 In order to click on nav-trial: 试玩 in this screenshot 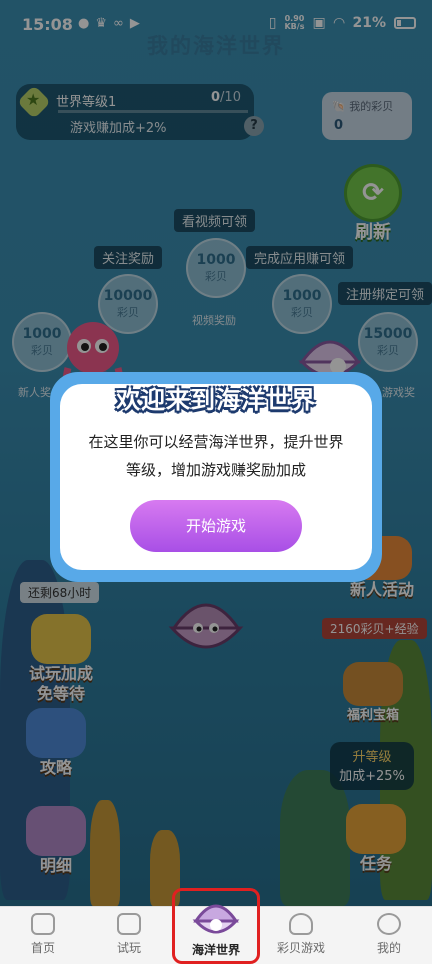, I will do `click(129, 935)`.